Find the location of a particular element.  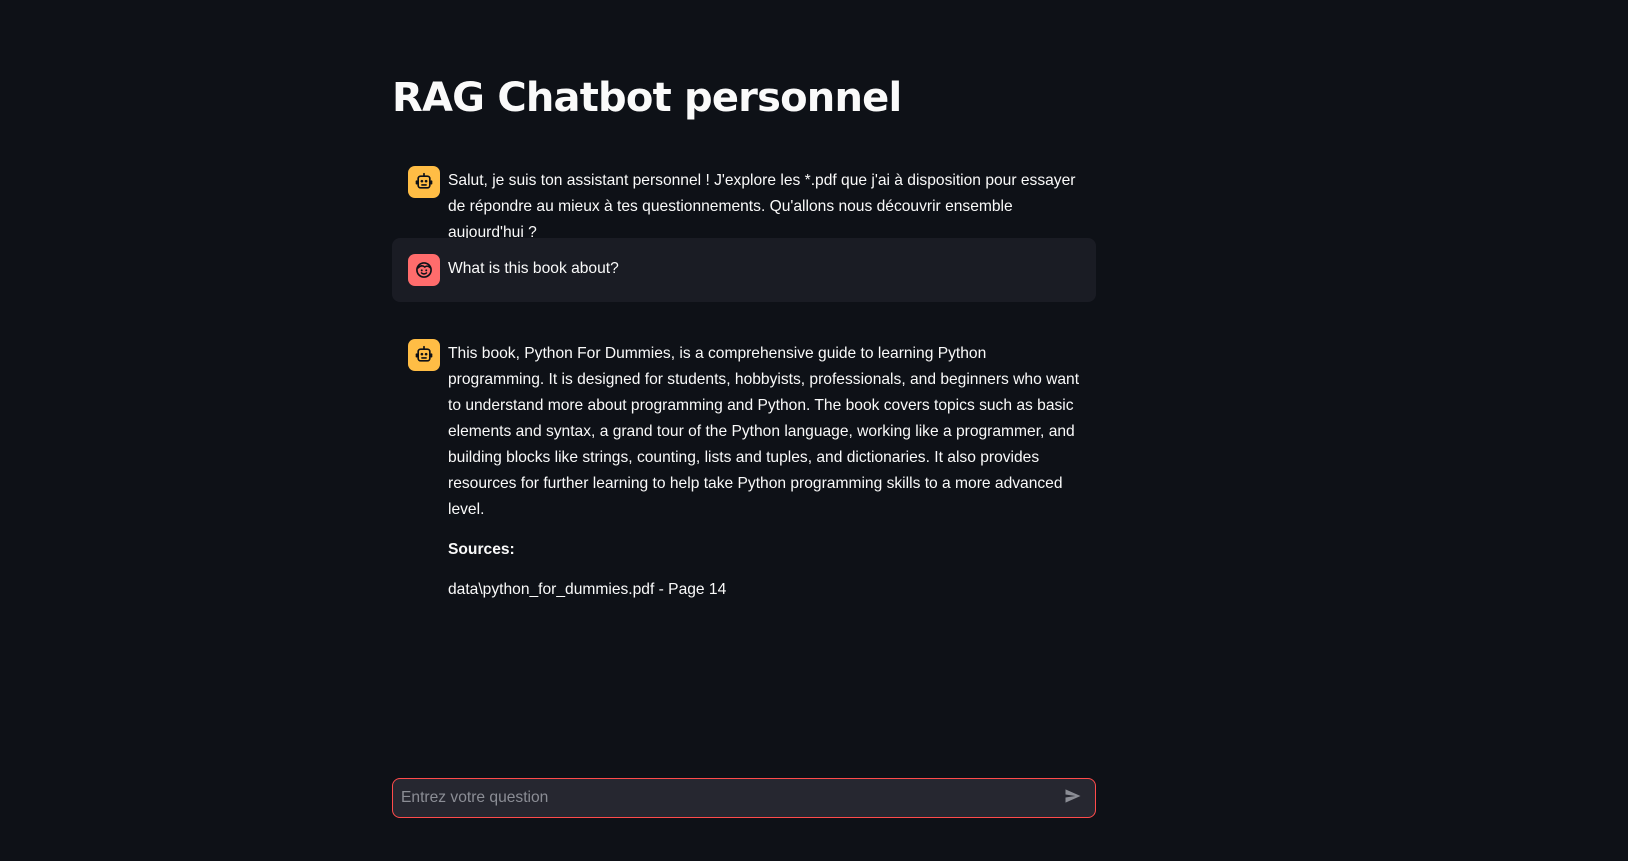

chat-input-container is located at coordinates (744, 798).